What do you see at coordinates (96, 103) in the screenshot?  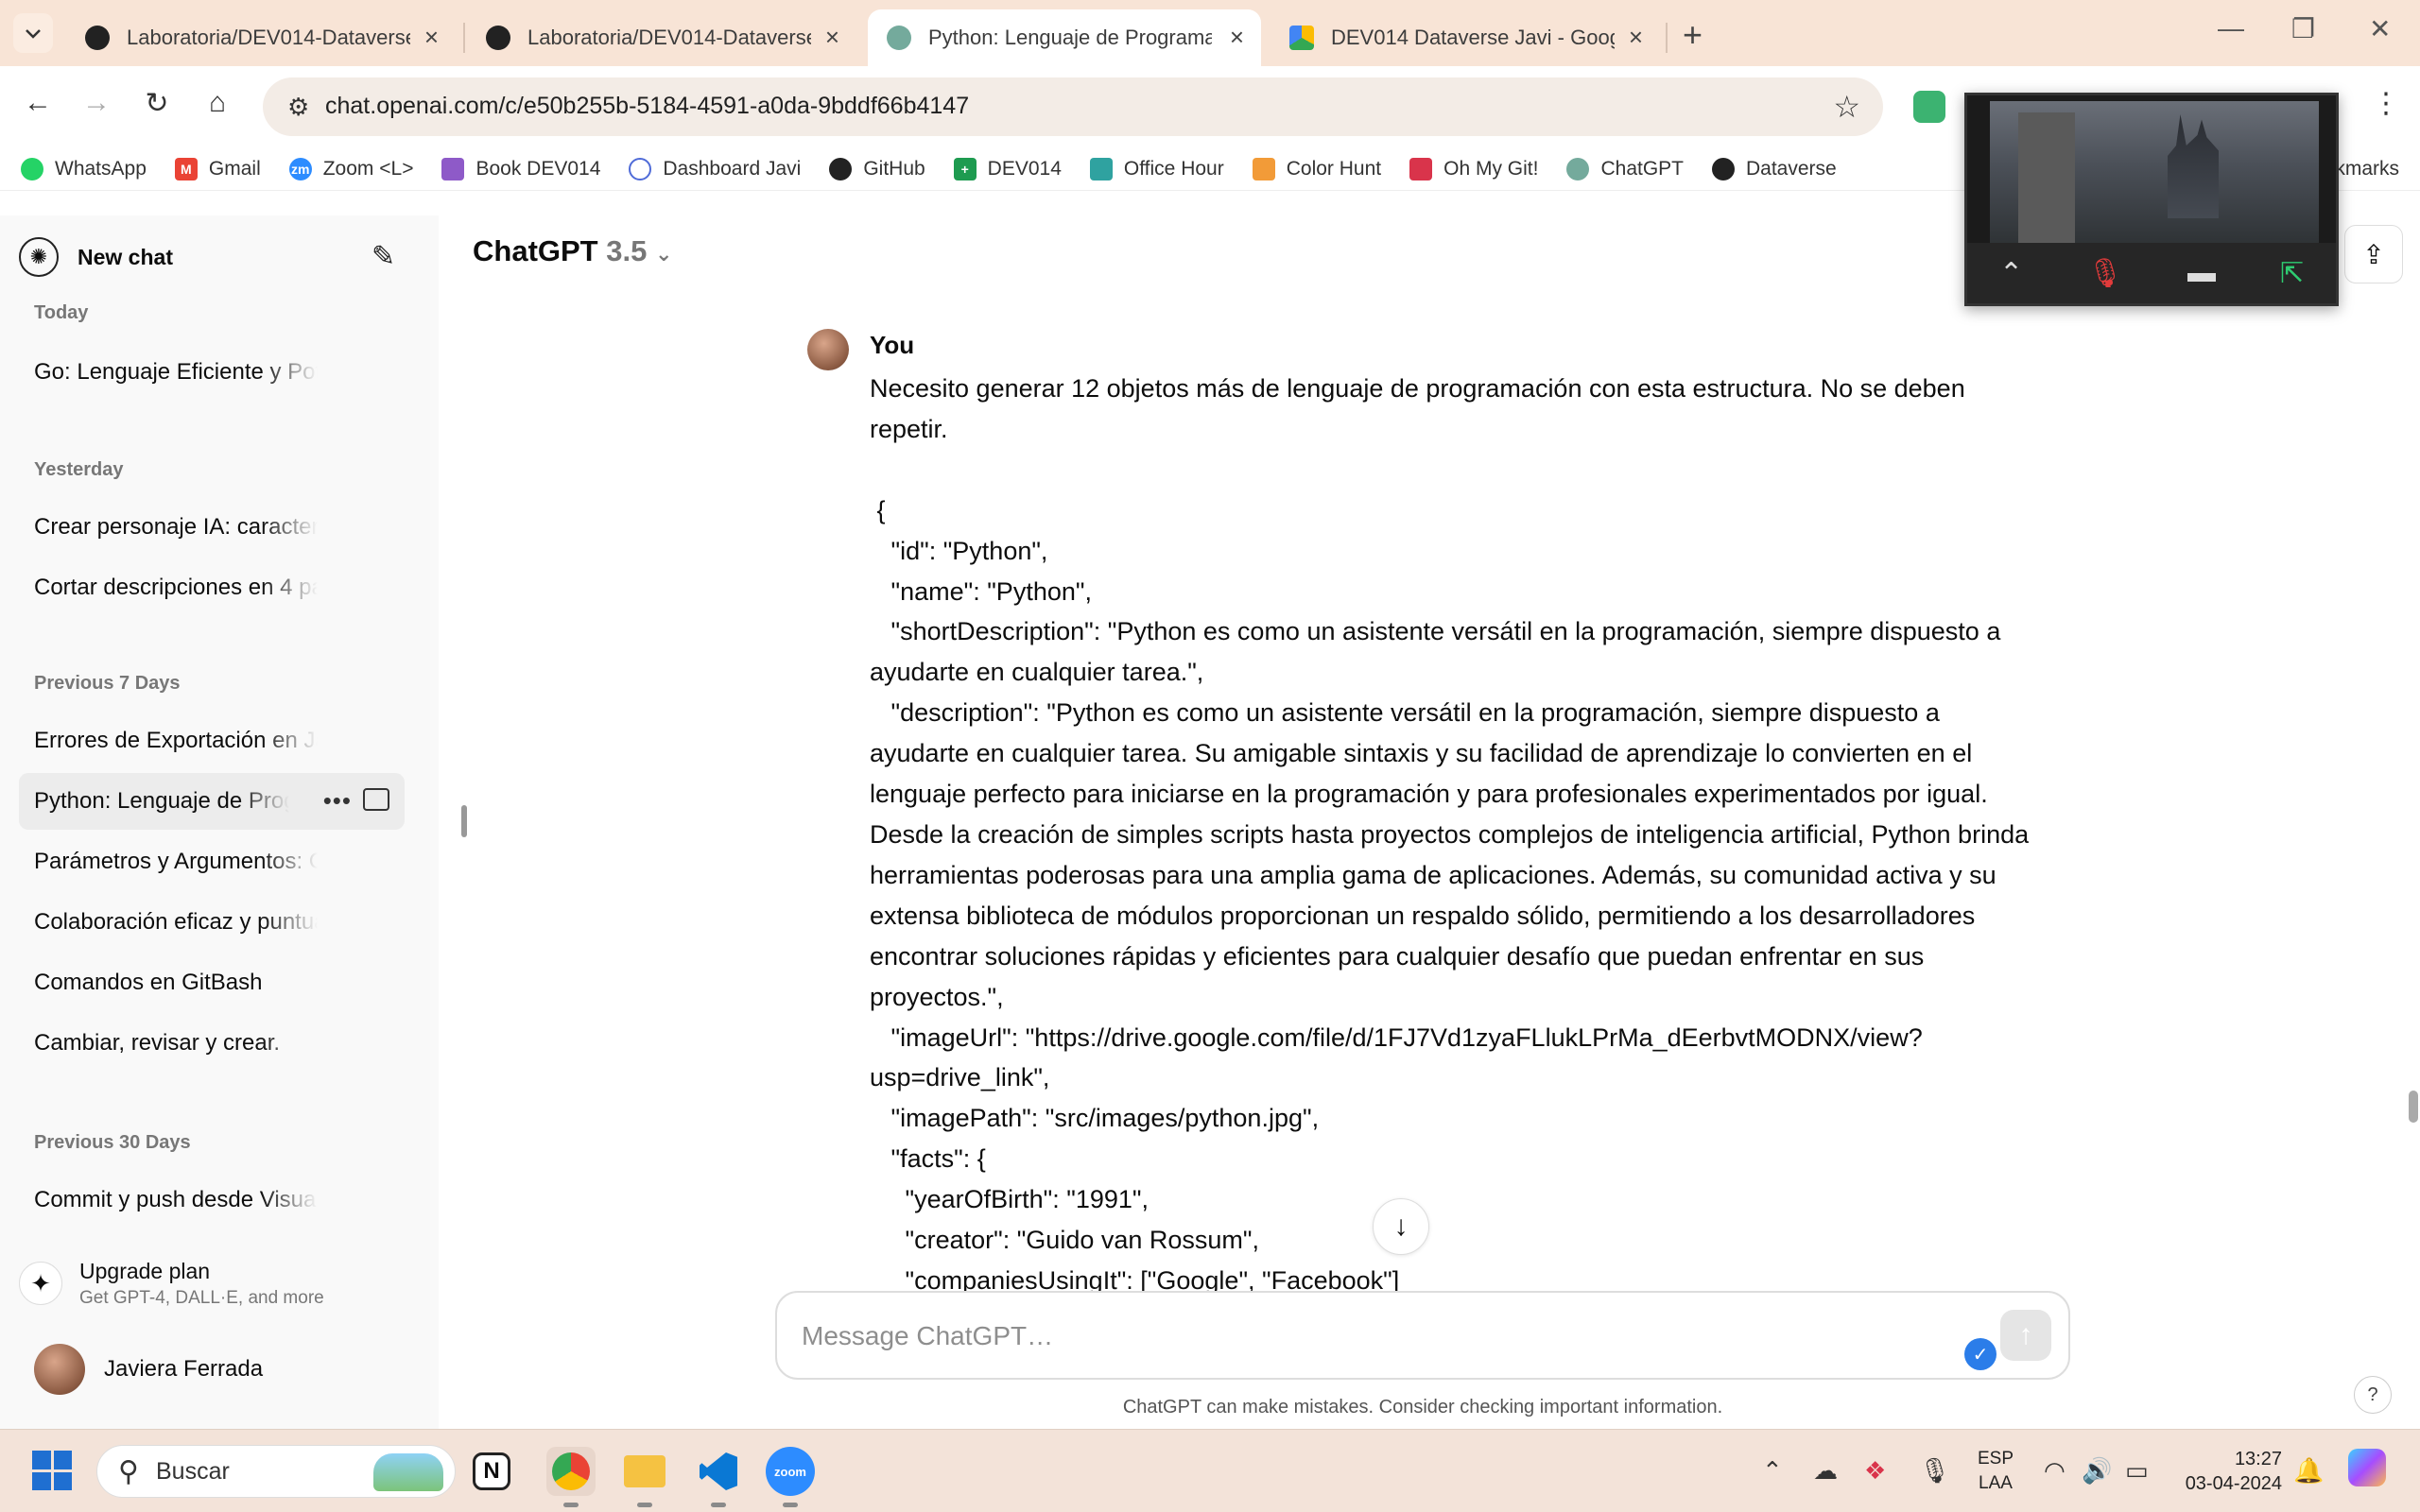 I see `forward-button: →` at bounding box center [96, 103].